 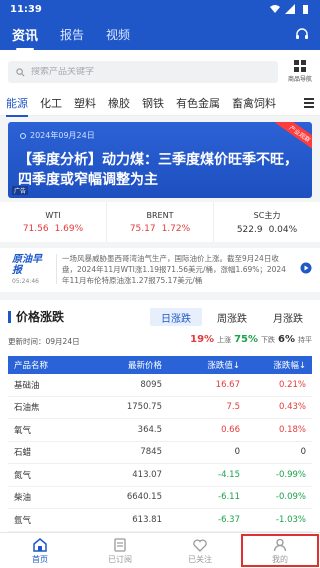 What do you see at coordinates (275, 9) in the screenshot?
I see `wifi-icon` at bounding box center [275, 9].